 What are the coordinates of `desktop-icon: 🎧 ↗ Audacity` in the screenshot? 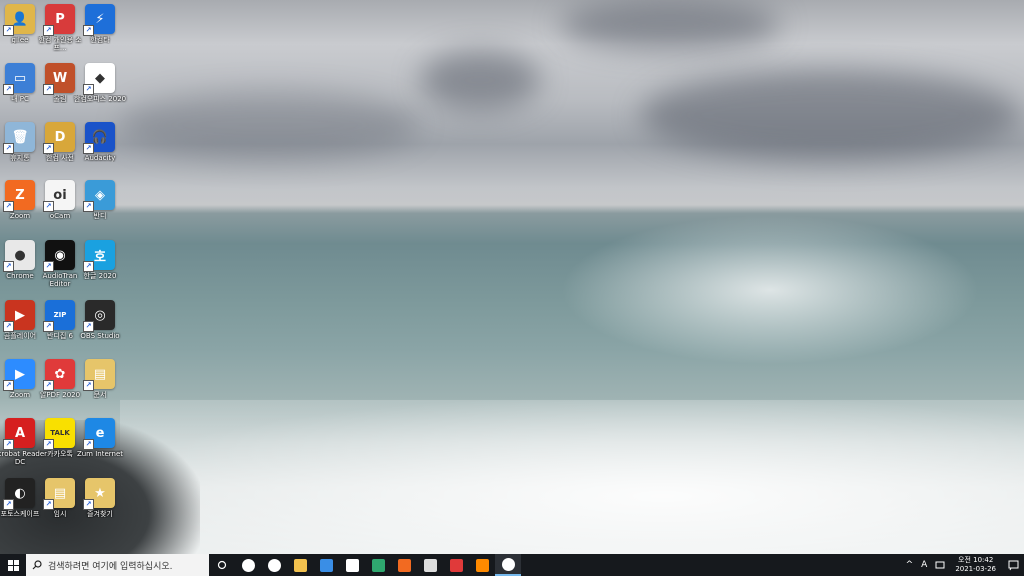 It's located at (100, 150).